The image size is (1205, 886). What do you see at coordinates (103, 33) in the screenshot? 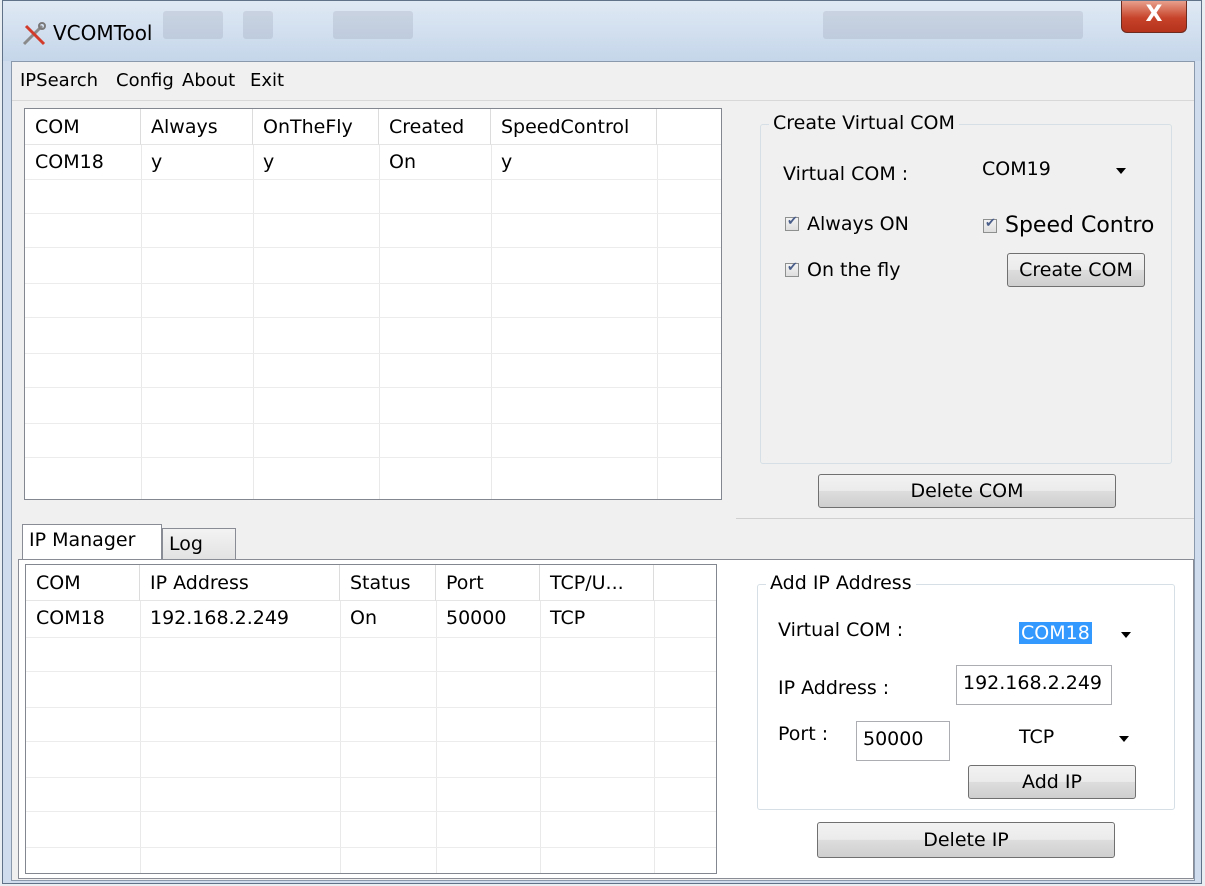
I see `window-title: VCOMTool` at bounding box center [103, 33].